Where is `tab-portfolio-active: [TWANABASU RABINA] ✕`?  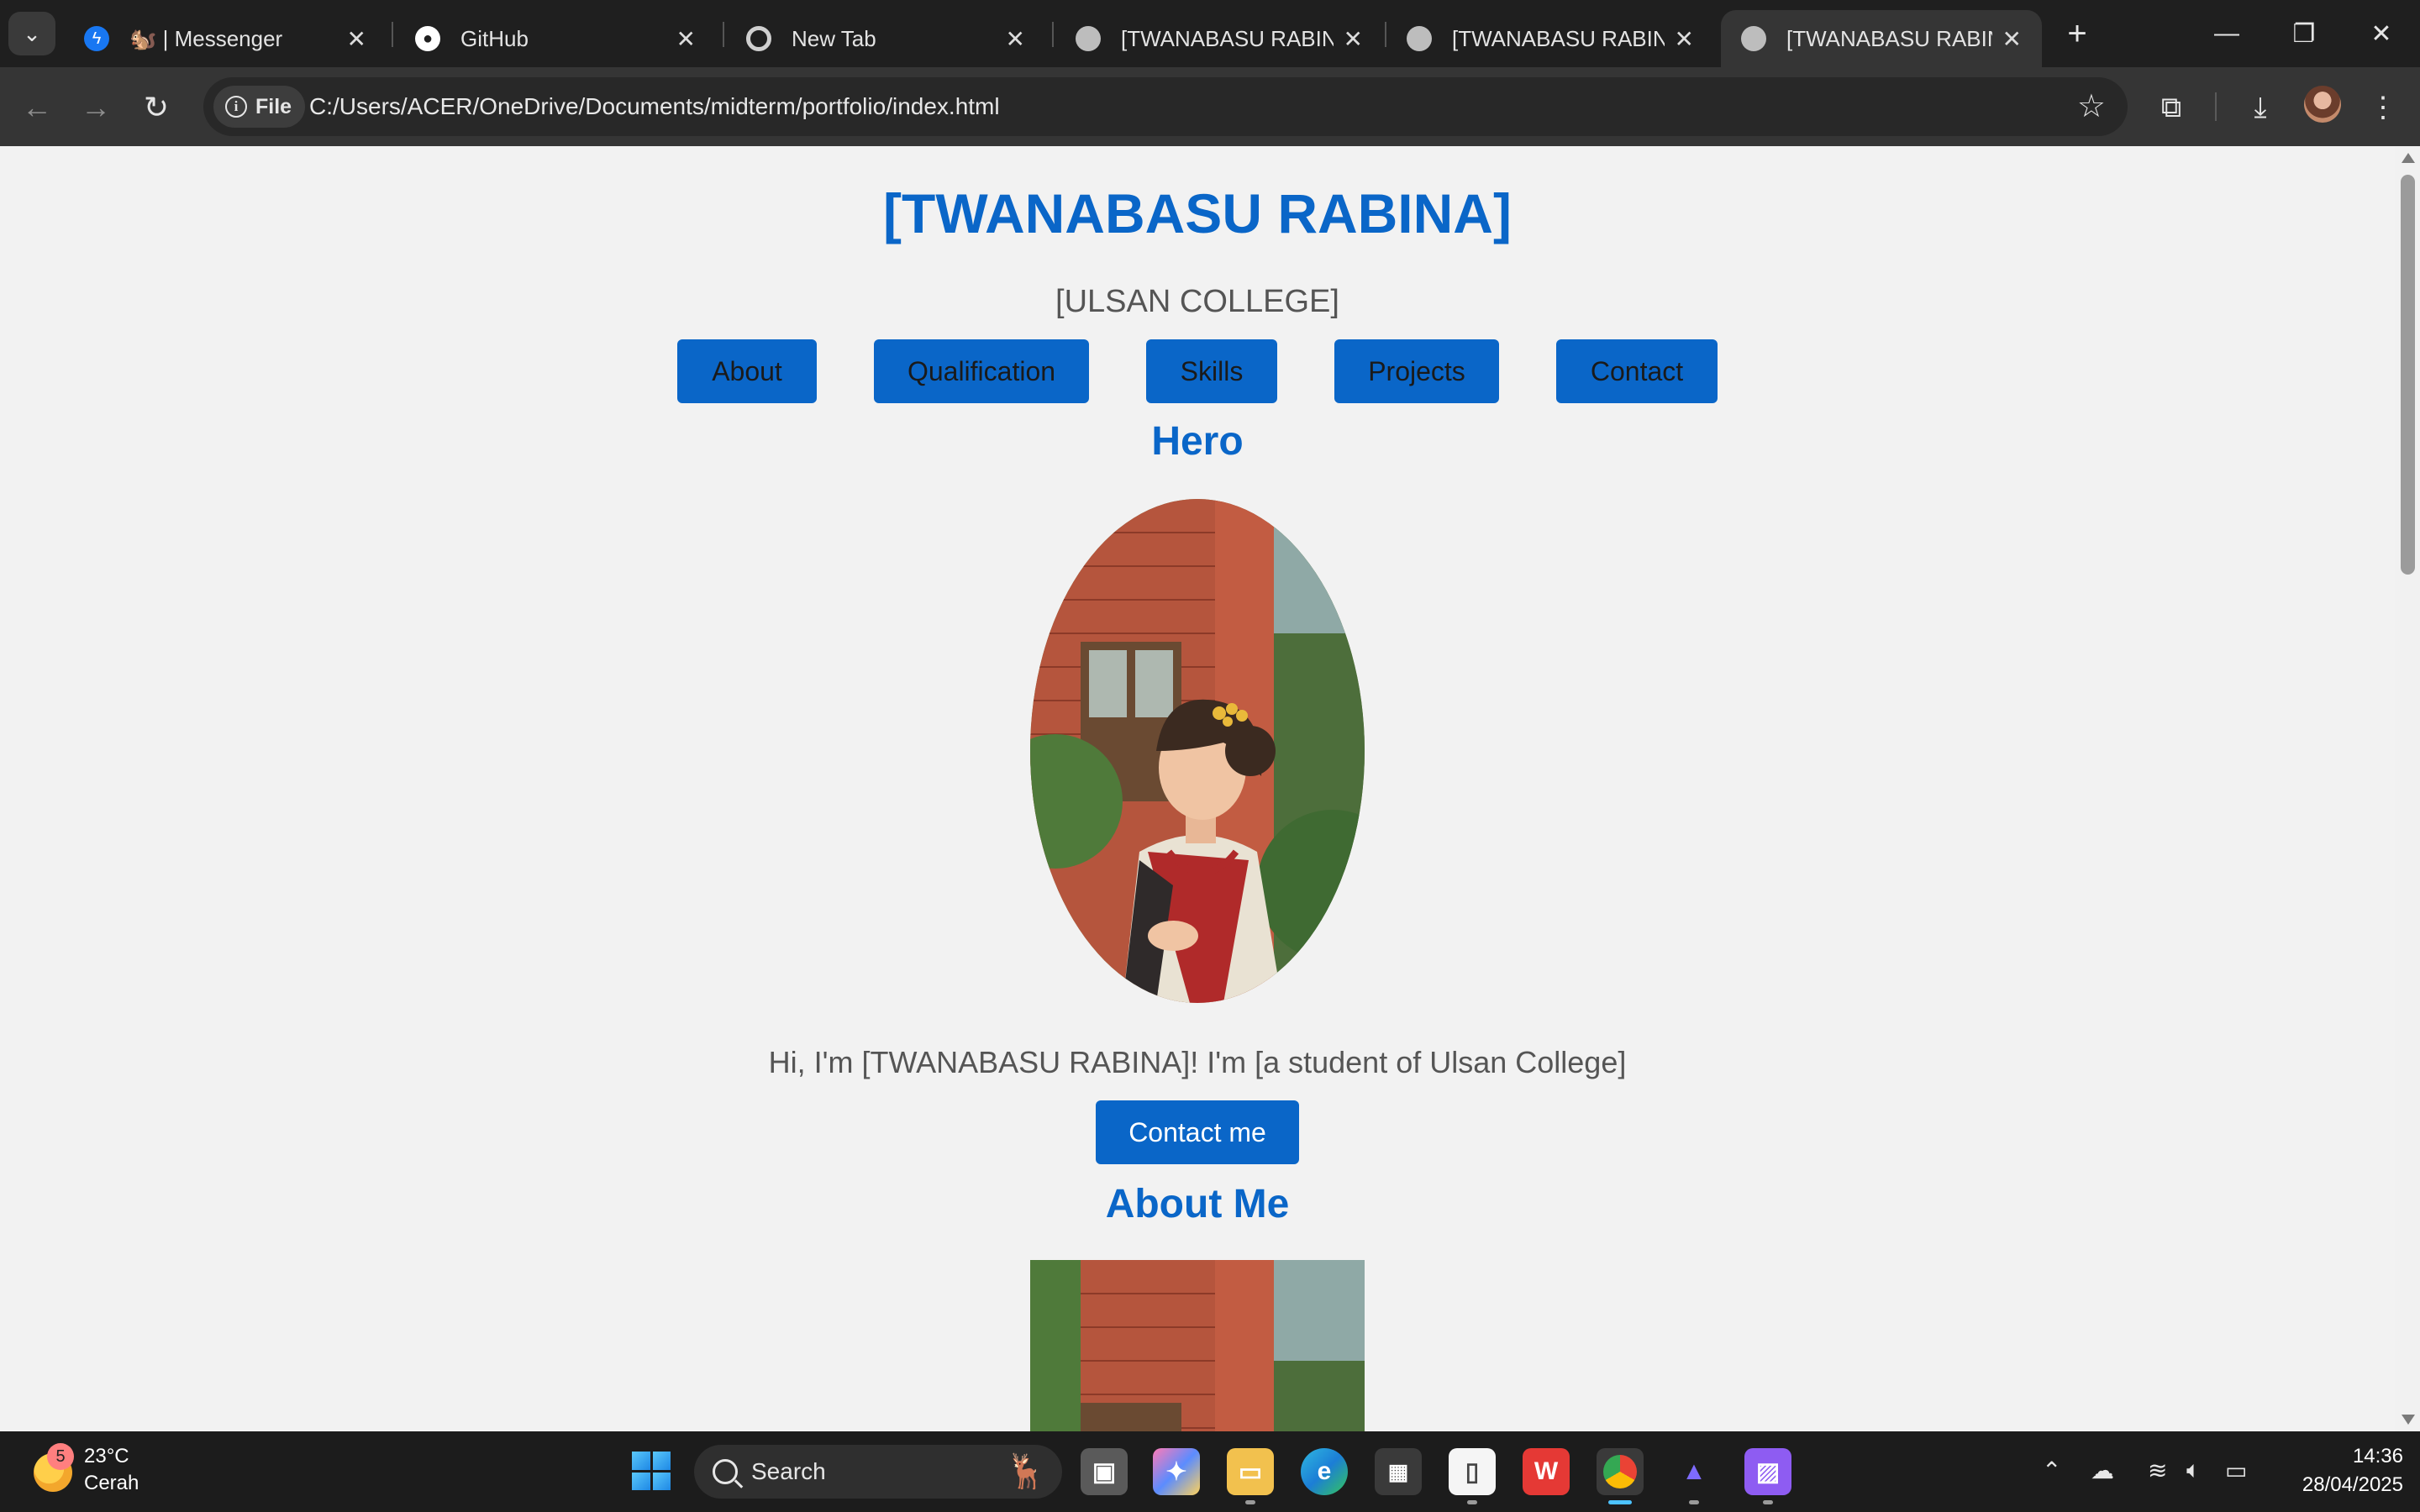 tab-portfolio-active: [TWANABASU RABINA] ✕ is located at coordinates (1881, 38).